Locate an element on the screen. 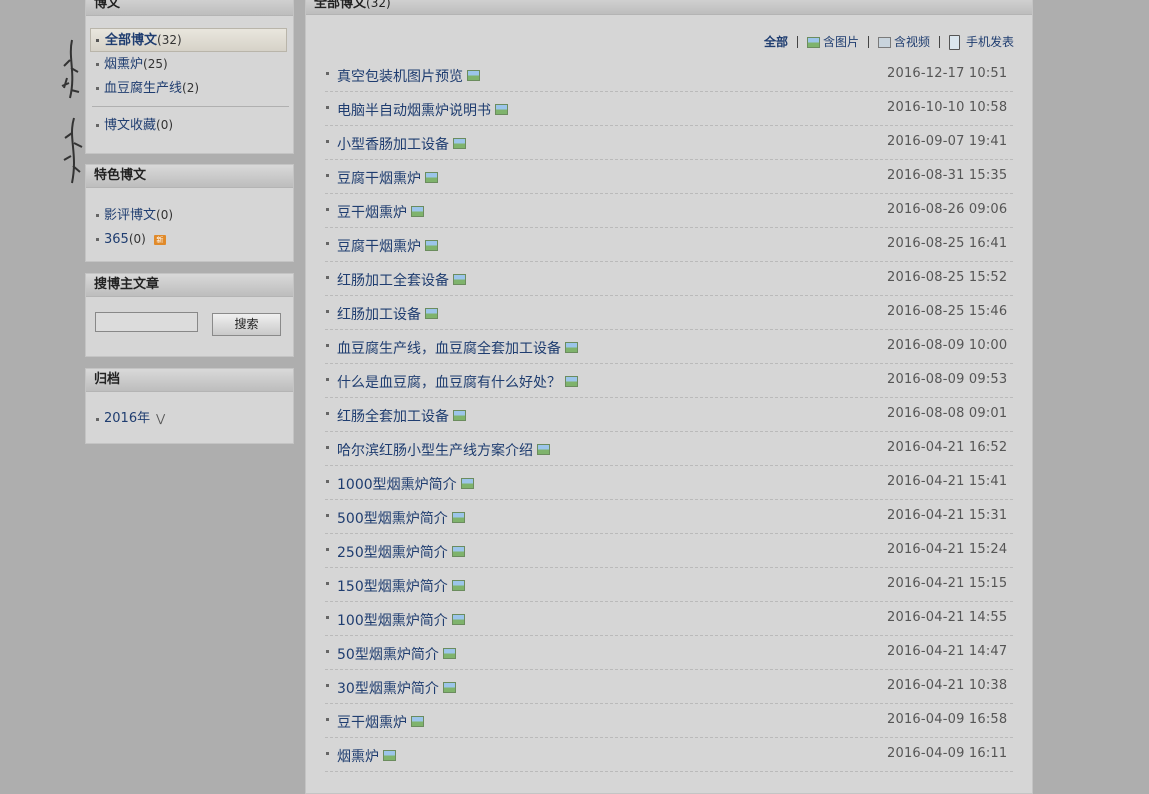 The height and width of the screenshot is (794, 1149). post-row: 100型烟熏炉简介 2016-04-21 14:55 is located at coordinates (669, 619).